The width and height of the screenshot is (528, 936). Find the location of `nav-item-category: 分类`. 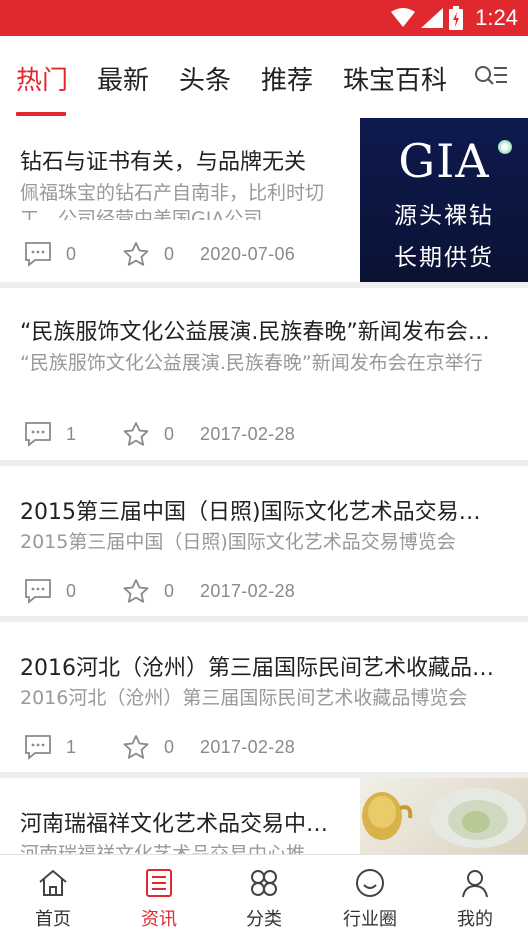

nav-item-category: 分类 is located at coordinates (264, 895).